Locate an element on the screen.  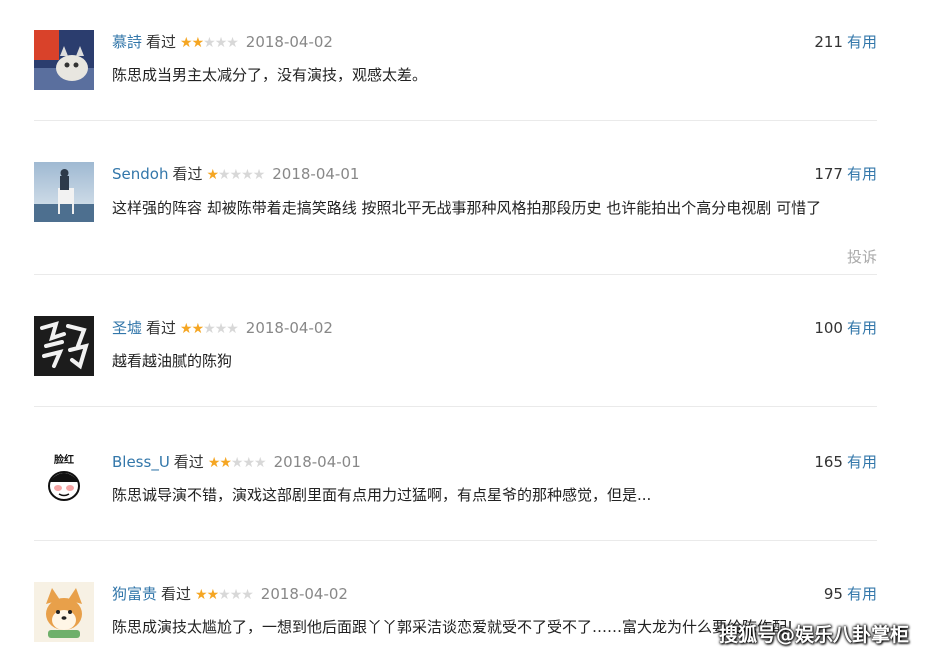
vote-number: 165 is located at coordinates (828, 462).